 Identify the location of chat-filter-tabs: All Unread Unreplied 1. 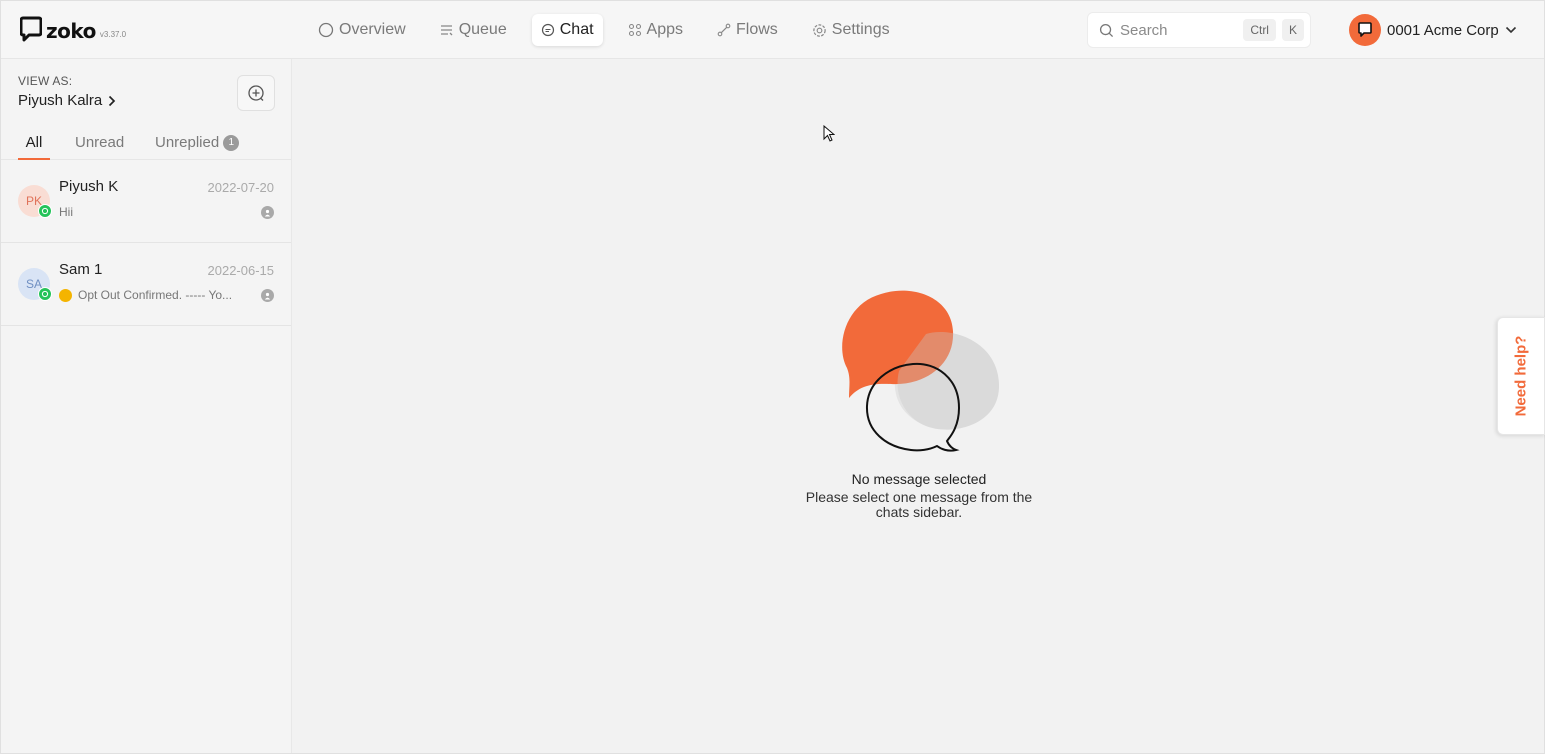
(146, 145).